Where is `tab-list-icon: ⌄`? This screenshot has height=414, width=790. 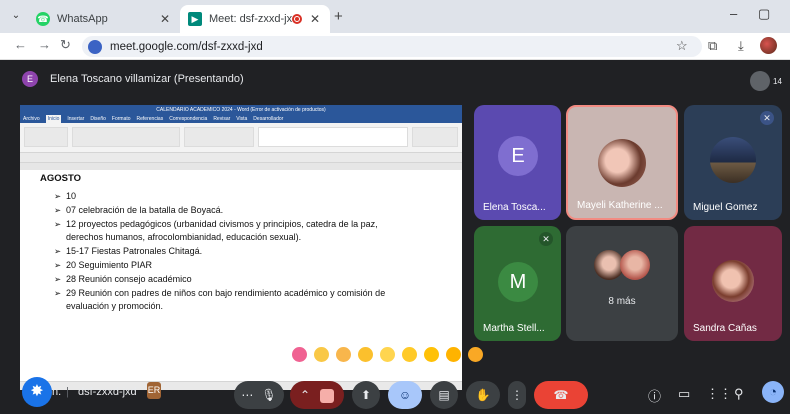
tab-list-icon: ⌄ is located at coordinates (16, 16).